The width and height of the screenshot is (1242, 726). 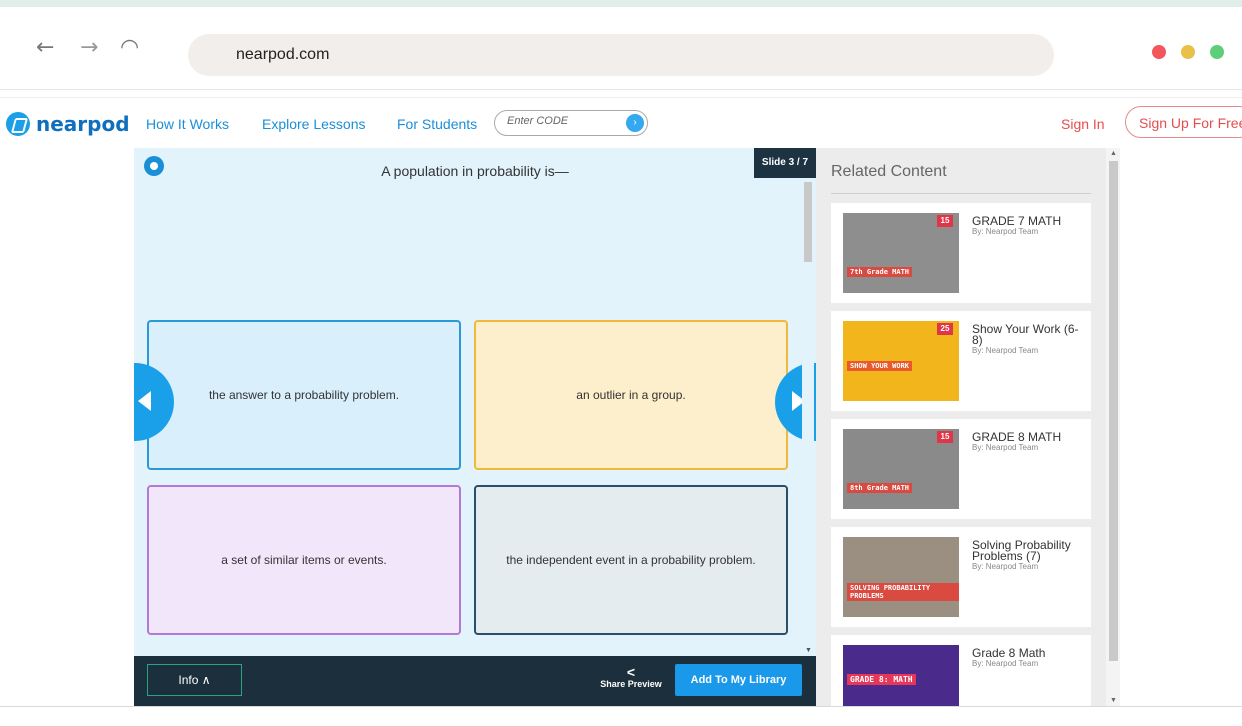 I want to click on related-content-title: Related Content, so click(x=889, y=171).